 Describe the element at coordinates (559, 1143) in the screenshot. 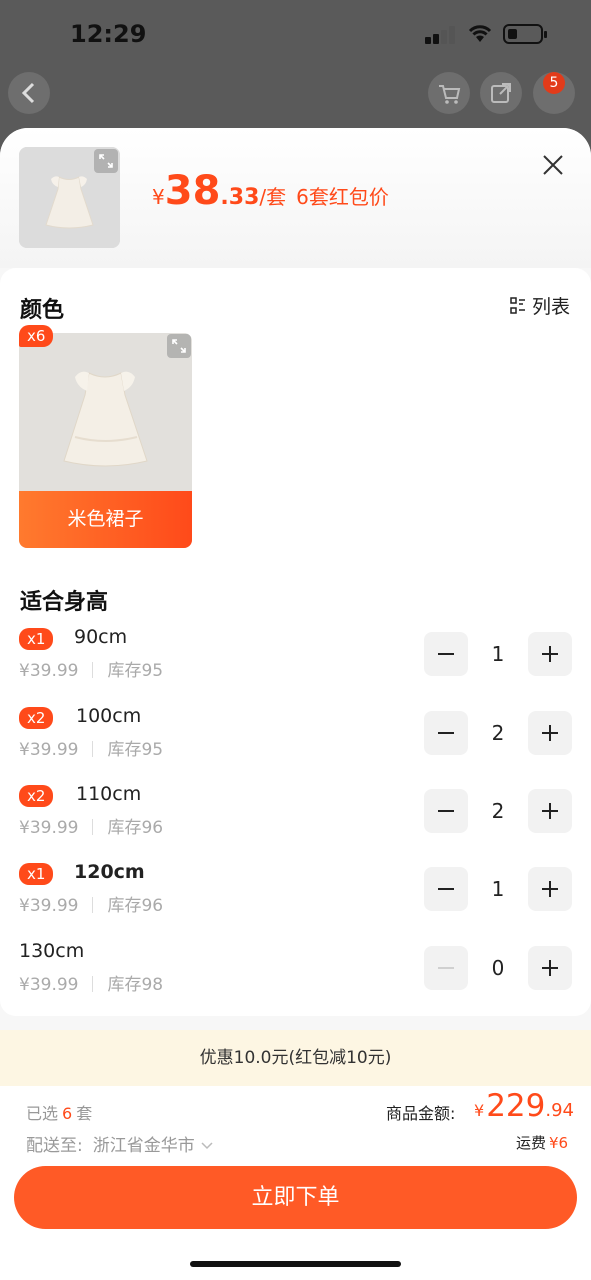

I see `freight-value: ¥6` at that location.